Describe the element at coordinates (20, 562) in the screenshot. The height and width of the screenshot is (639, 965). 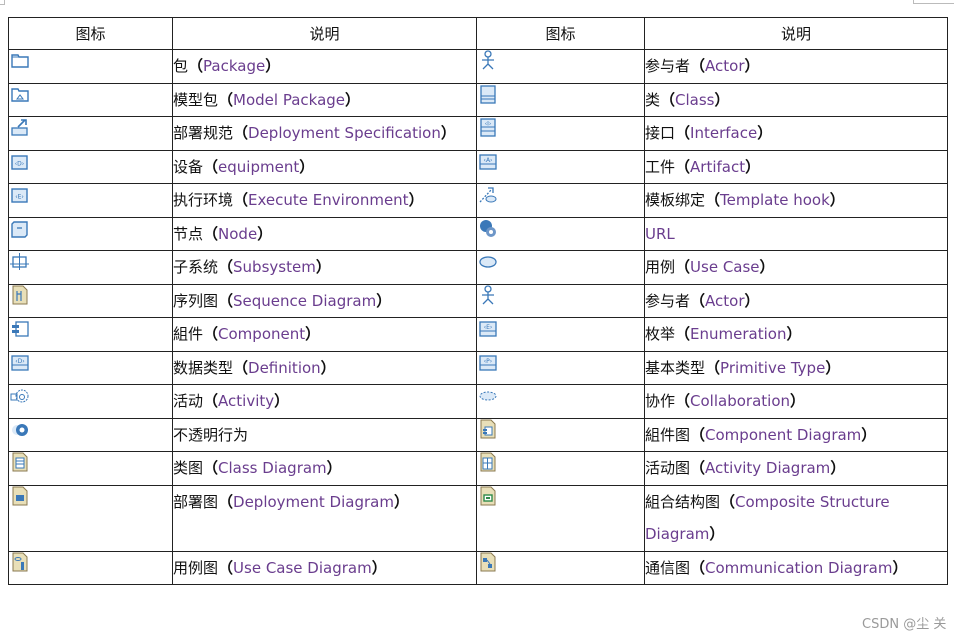
I see `use-case-diagram-icon` at that location.